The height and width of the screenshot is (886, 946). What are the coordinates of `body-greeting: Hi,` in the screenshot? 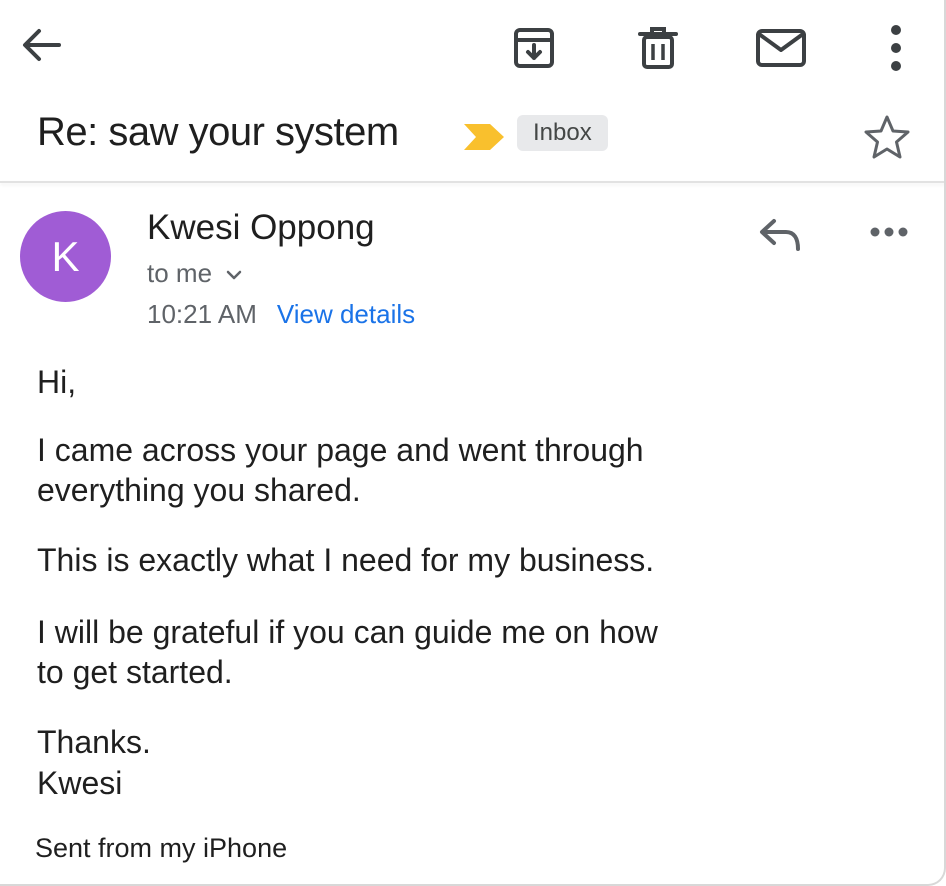 It's located at (57, 382).